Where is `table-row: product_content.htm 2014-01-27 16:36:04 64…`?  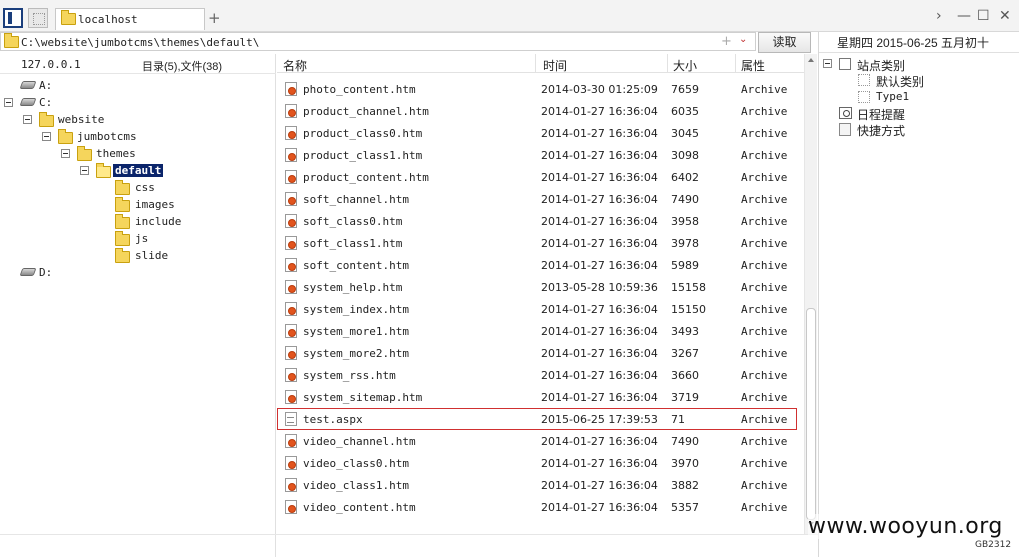
table-row: product_content.htm 2014-01-27 16:36:04 64… is located at coordinates (537, 177).